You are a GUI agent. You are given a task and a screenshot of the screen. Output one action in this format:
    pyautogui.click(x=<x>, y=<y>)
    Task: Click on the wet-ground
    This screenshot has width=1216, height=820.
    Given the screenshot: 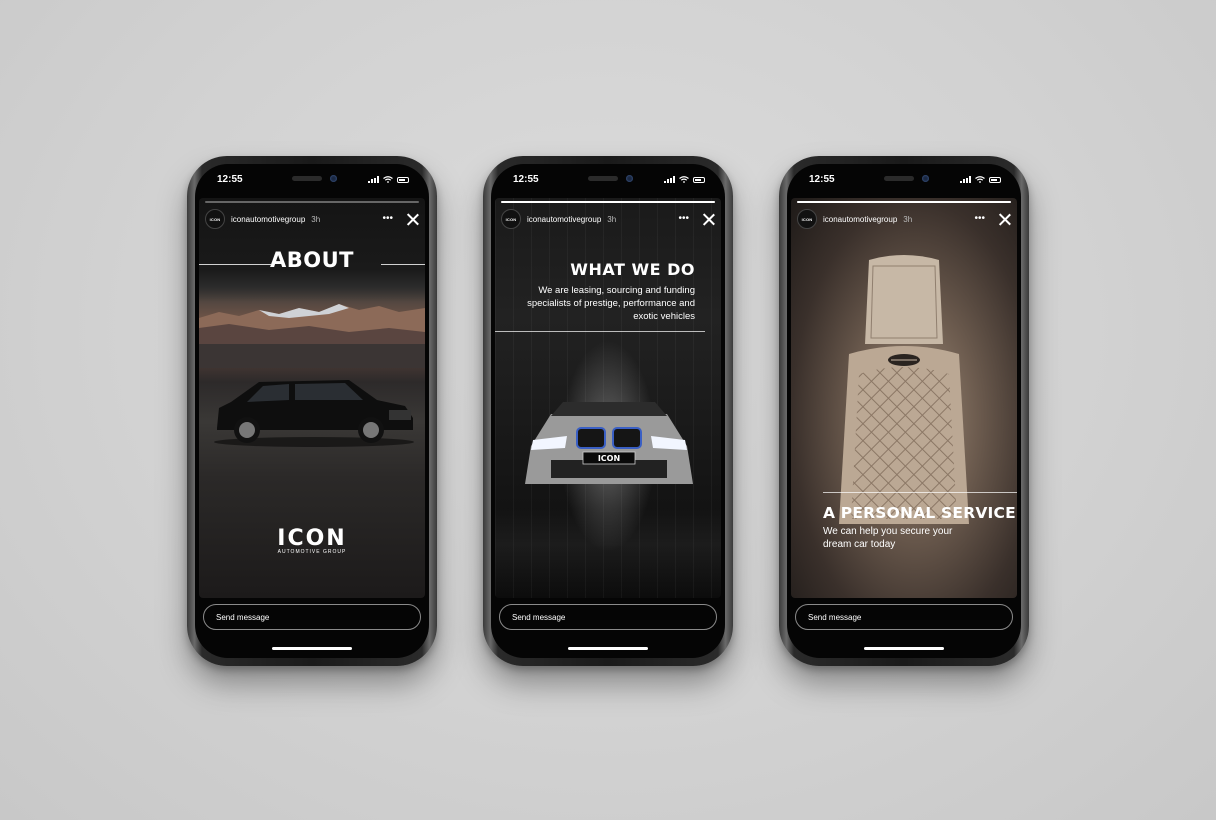 What is the action you would take?
    pyautogui.click(x=608, y=553)
    